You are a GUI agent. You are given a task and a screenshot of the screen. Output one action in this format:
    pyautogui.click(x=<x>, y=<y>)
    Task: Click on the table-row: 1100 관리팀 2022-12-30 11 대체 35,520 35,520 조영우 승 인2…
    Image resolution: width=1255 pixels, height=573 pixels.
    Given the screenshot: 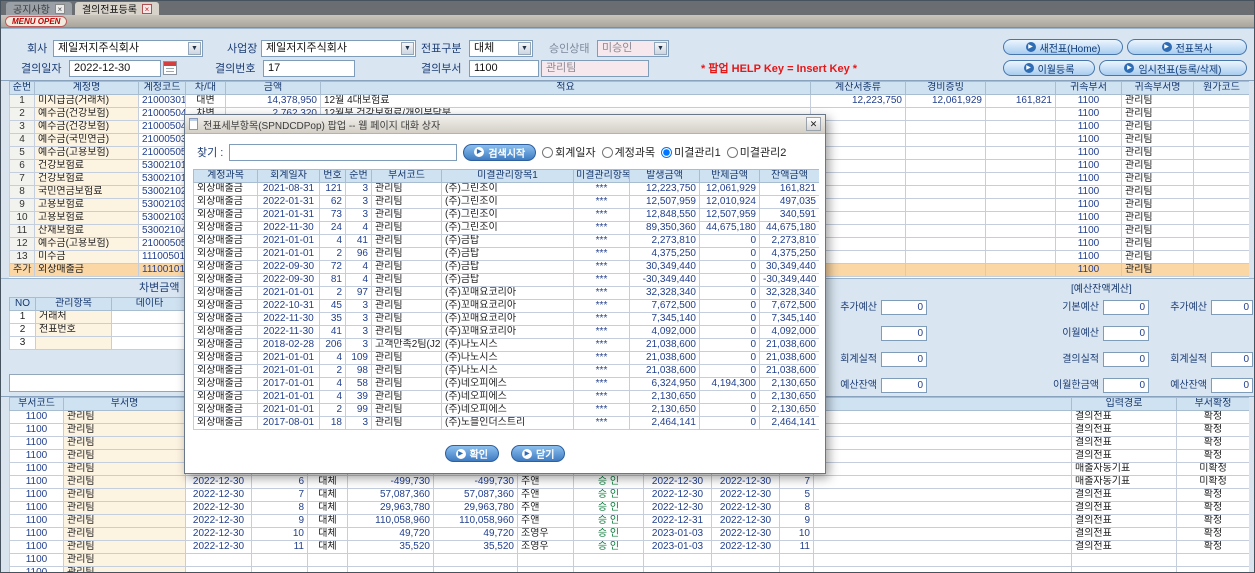 What is the action you would take?
    pyautogui.click(x=629, y=547)
    